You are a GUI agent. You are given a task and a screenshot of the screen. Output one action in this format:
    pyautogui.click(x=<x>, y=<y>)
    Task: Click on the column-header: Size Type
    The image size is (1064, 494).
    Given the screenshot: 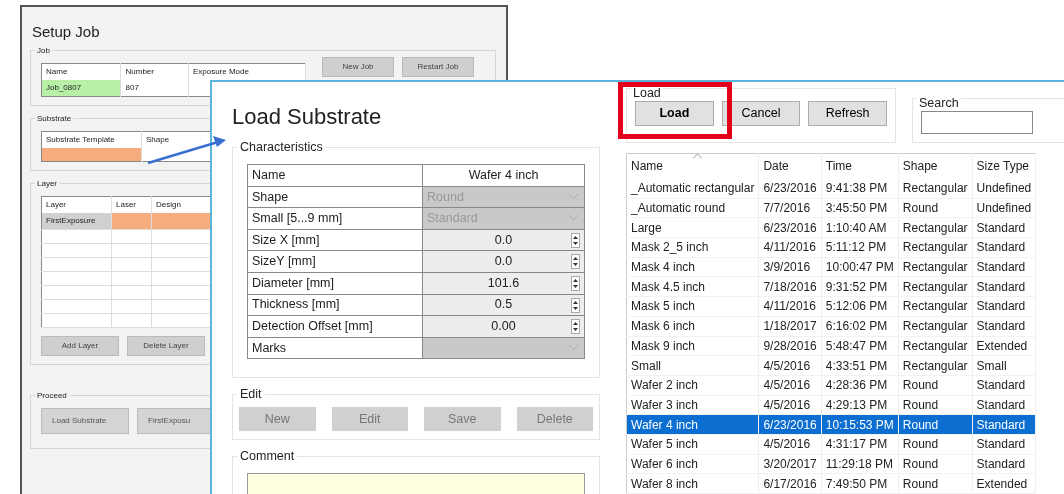 What is the action you would take?
    pyautogui.click(x=1004, y=166)
    